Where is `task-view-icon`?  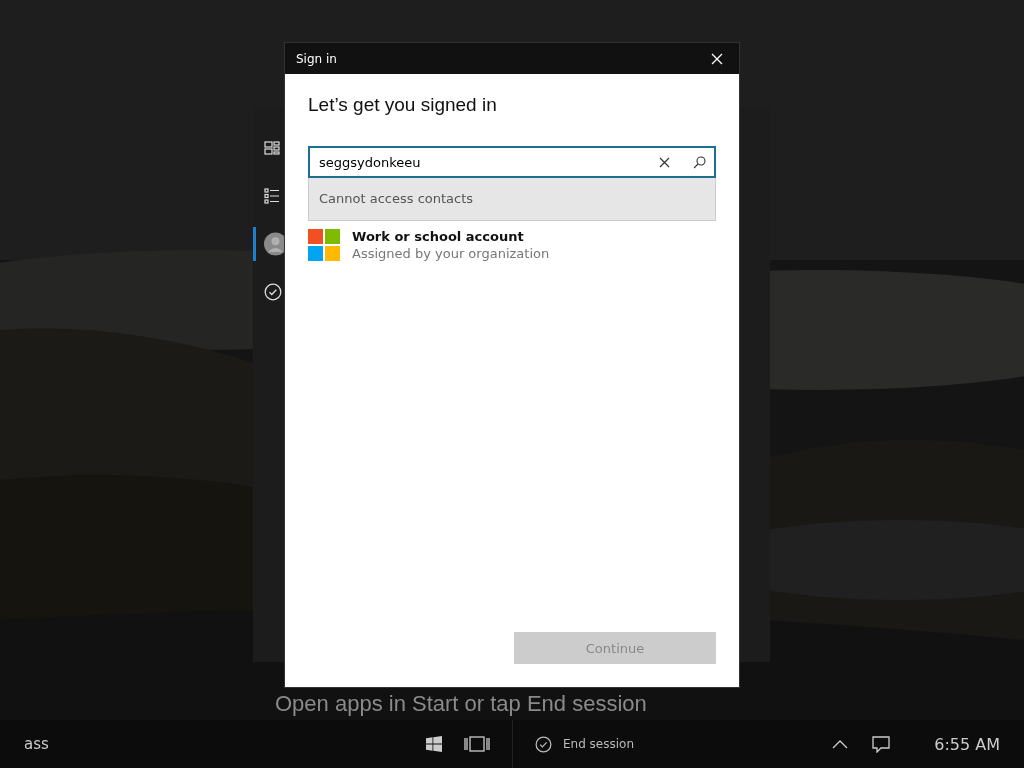 task-view-icon is located at coordinates (477, 744).